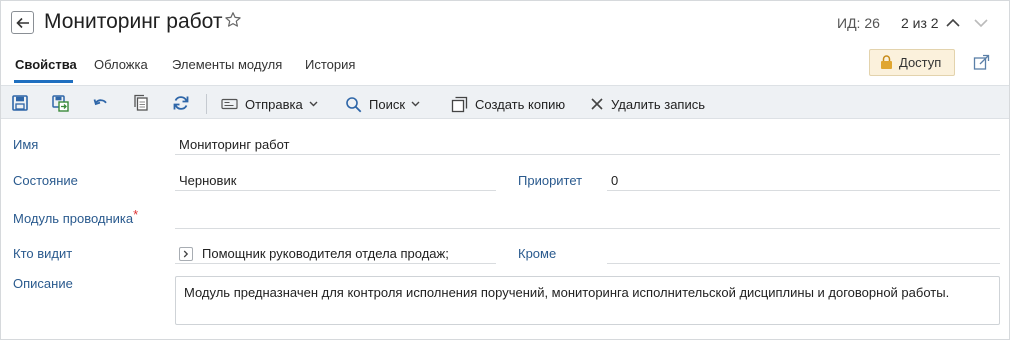  I want to click on name-field: Мониторинг работ, so click(234, 144).